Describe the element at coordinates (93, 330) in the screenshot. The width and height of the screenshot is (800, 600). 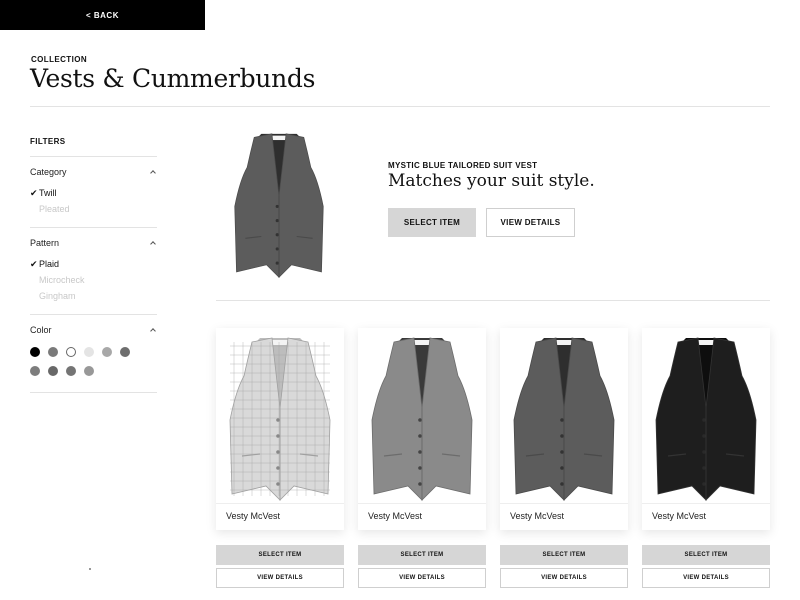
I see `filter-header-color: Color` at that location.